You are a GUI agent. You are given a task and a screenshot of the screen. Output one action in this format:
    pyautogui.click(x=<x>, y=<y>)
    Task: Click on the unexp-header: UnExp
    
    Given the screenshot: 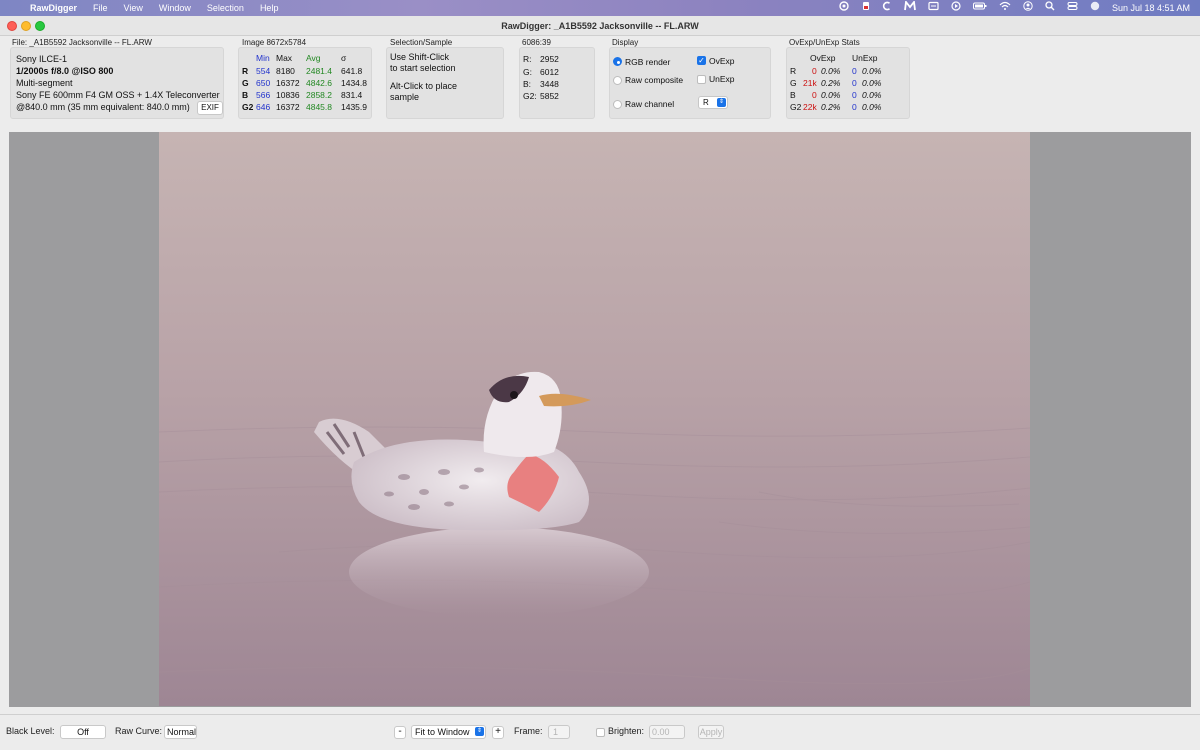 What is the action you would take?
    pyautogui.click(x=865, y=58)
    